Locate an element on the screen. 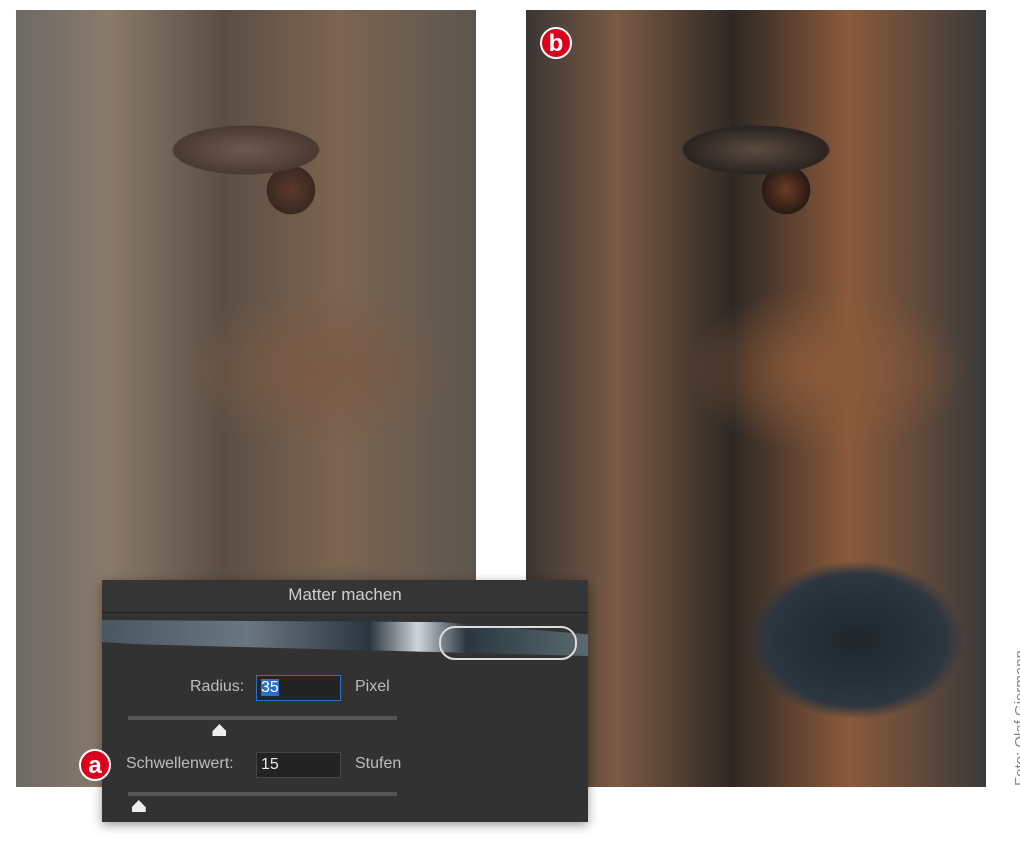  threshold-slider is located at coordinates (262, 794).